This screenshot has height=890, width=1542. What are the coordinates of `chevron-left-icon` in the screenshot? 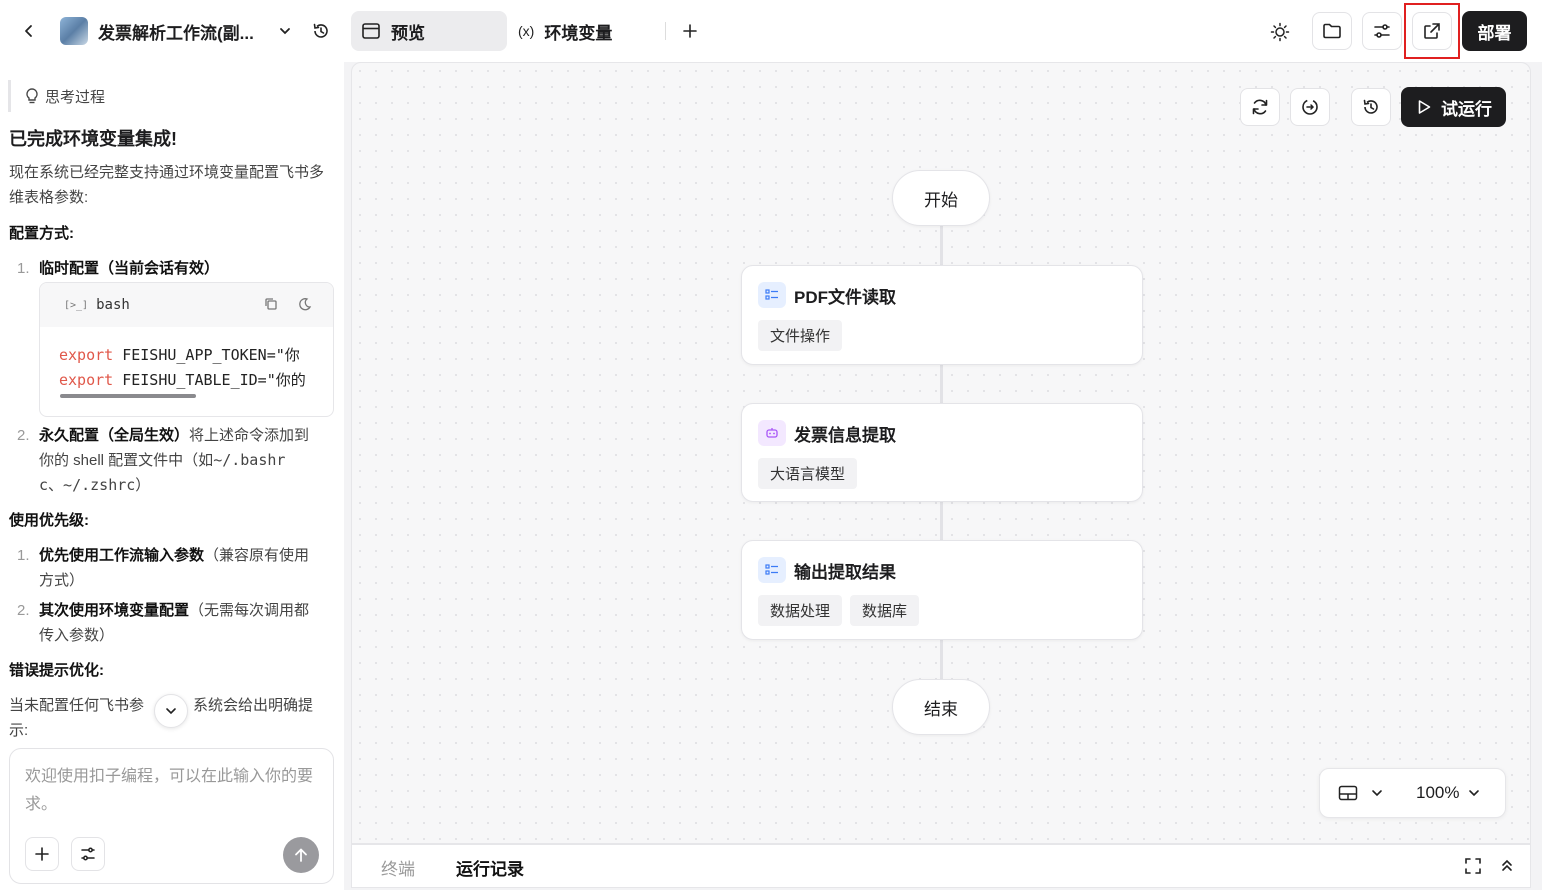 It's located at (28, 31).